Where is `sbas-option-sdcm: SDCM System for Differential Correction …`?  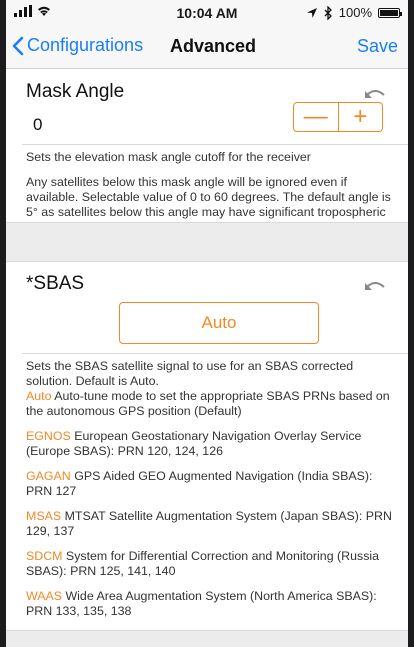 sbas-option-sdcm: SDCM System for Differential Correction … is located at coordinates (212, 564).